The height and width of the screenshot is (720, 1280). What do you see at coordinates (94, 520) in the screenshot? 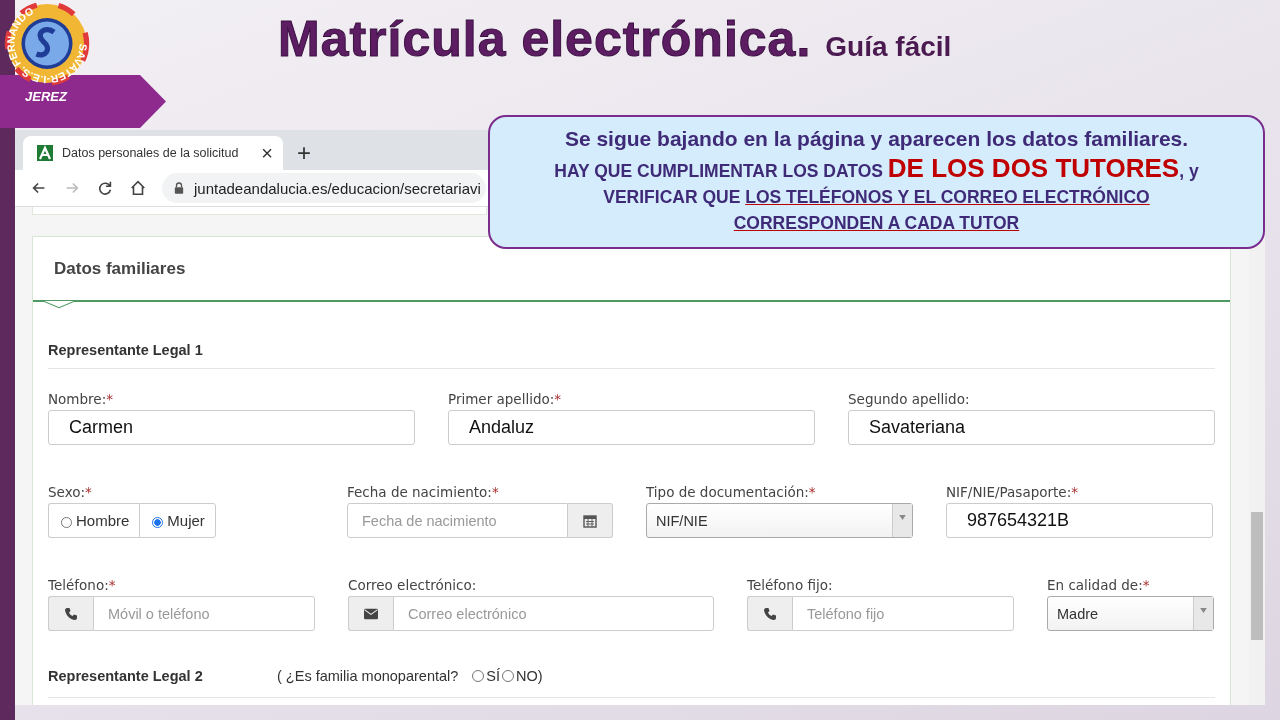
I see `radio-option: Hombre` at bounding box center [94, 520].